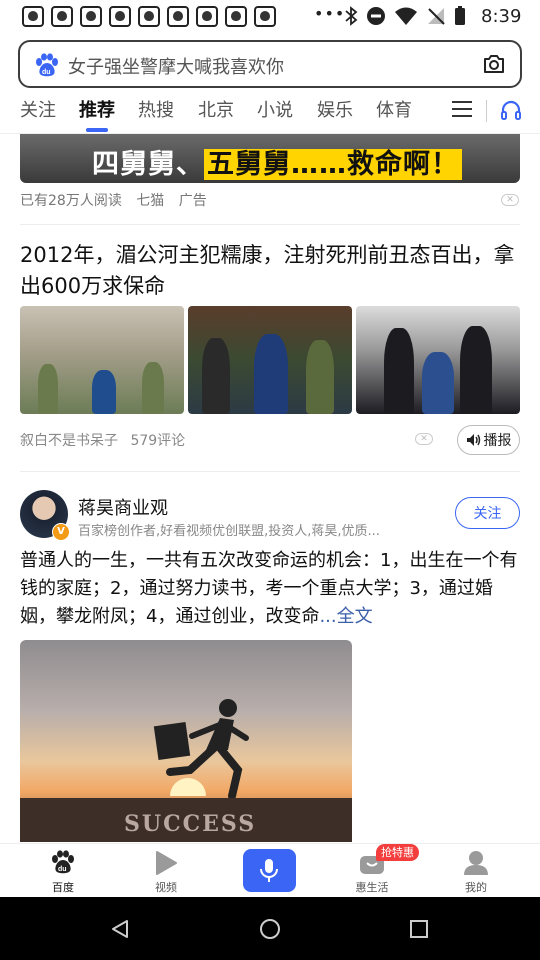 This screenshot has height=960, width=540. What do you see at coordinates (494, 64) in the screenshot?
I see `camera-icon` at bounding box center [494, 64].